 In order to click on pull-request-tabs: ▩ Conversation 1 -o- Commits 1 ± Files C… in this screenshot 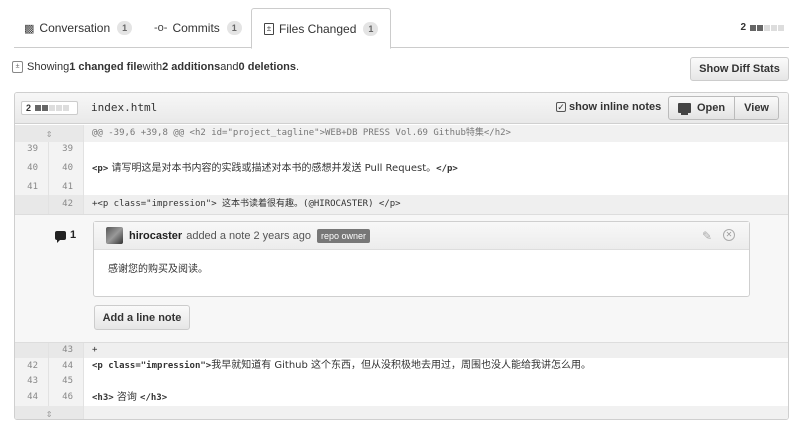, I will do `click(401, 28)`.